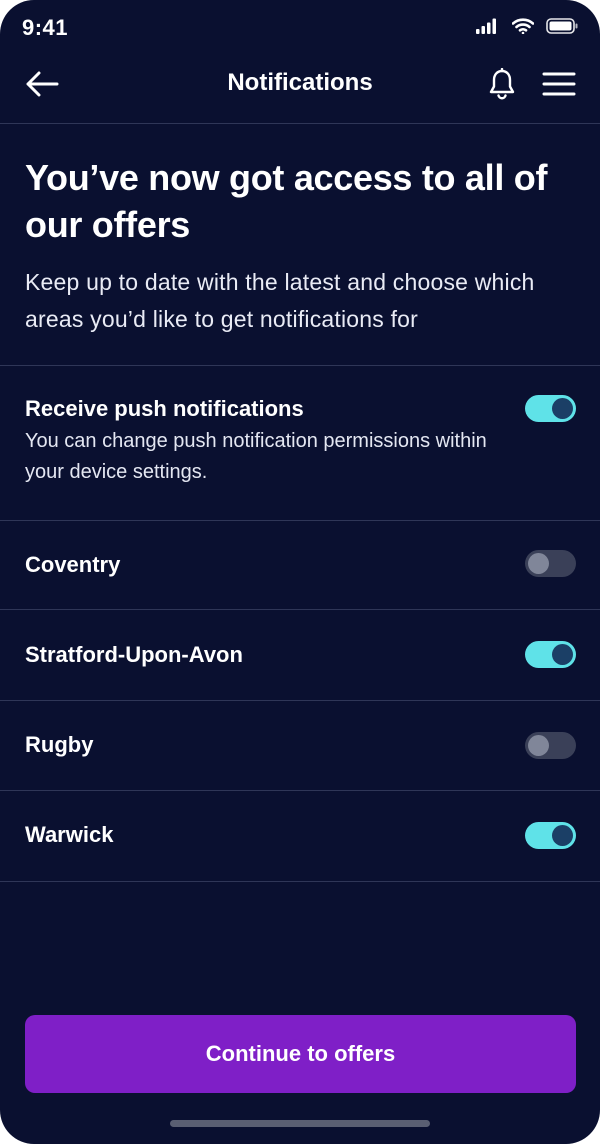 This screenshot has width=600, height=1144. I want to click on push-notifications-title: Receive push notifications, so click(164, 408).